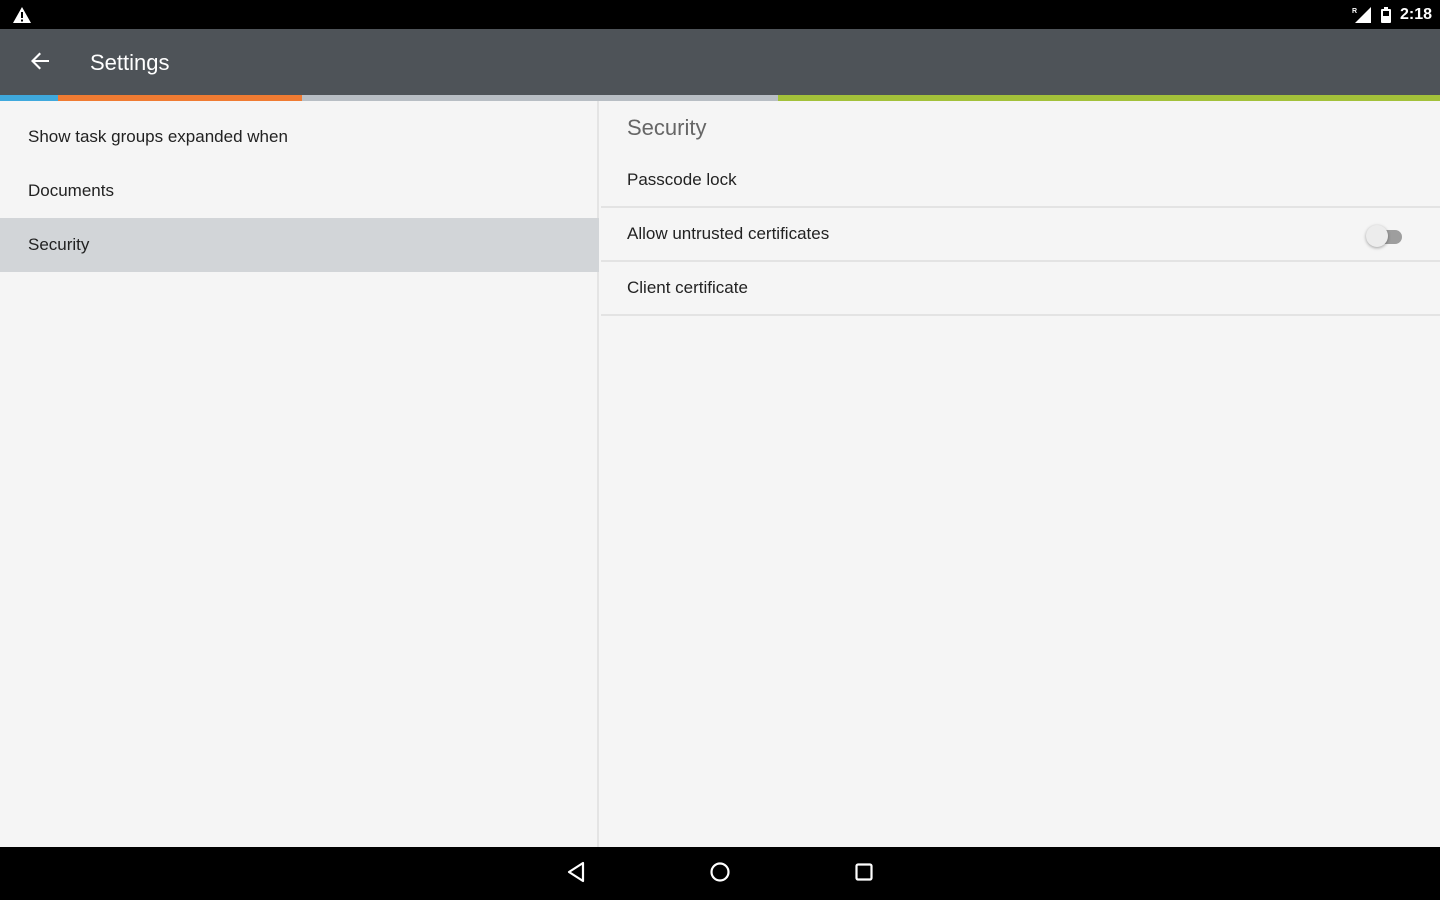  I want to click on warning-icon, so click(22, 15).